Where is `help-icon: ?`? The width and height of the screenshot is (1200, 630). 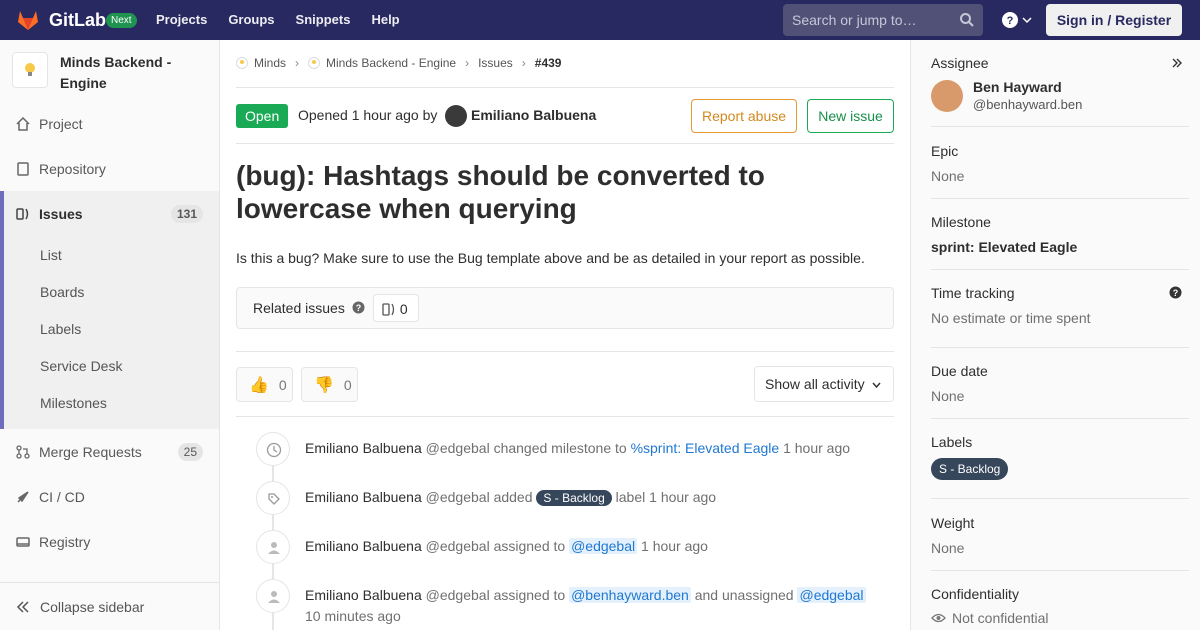 help-icon: ? is located at coordinates (1010, 20).